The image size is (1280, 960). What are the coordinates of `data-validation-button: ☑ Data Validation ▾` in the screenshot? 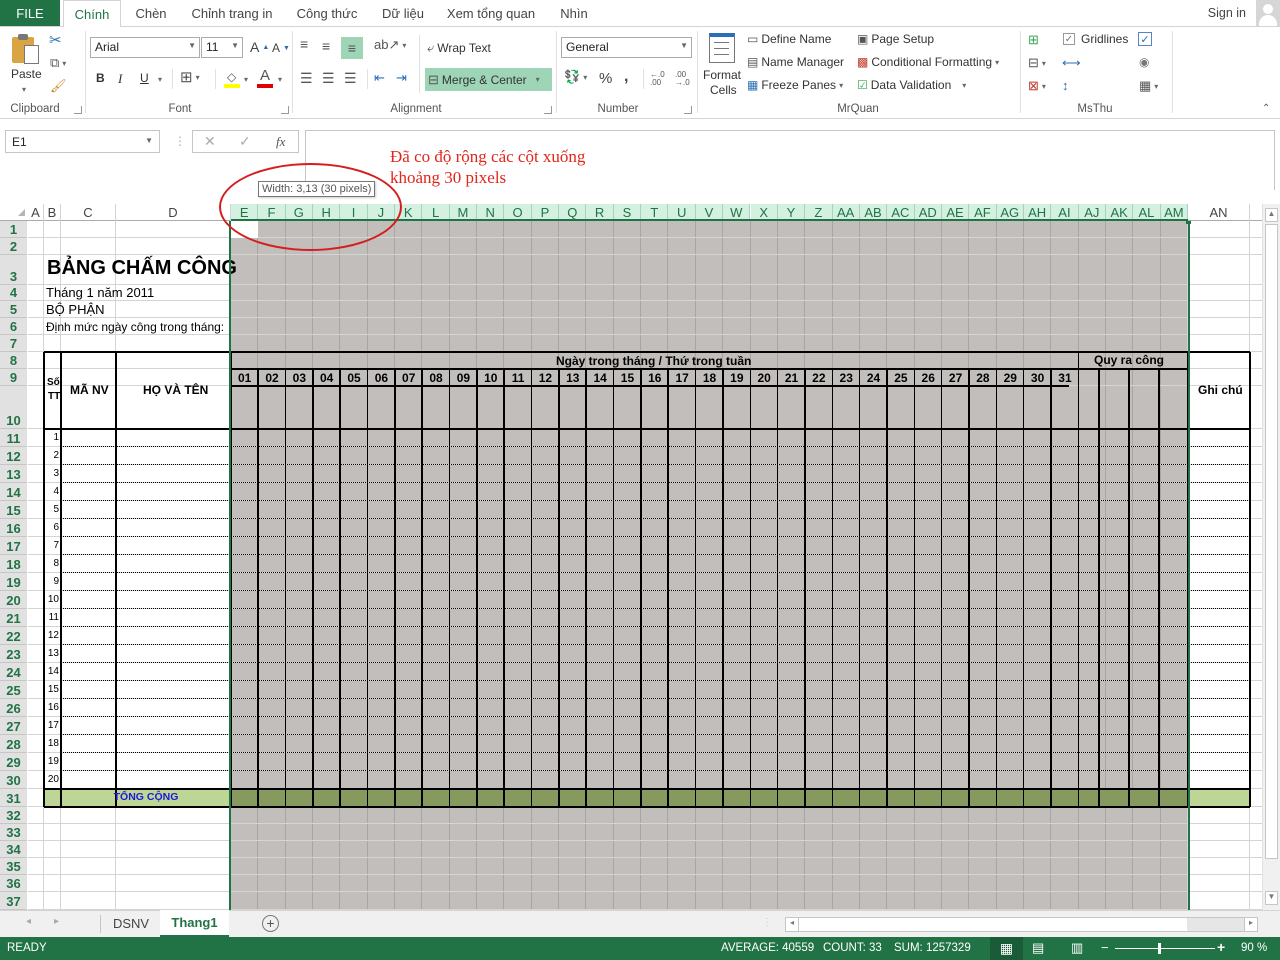 It's located at (911, 85).